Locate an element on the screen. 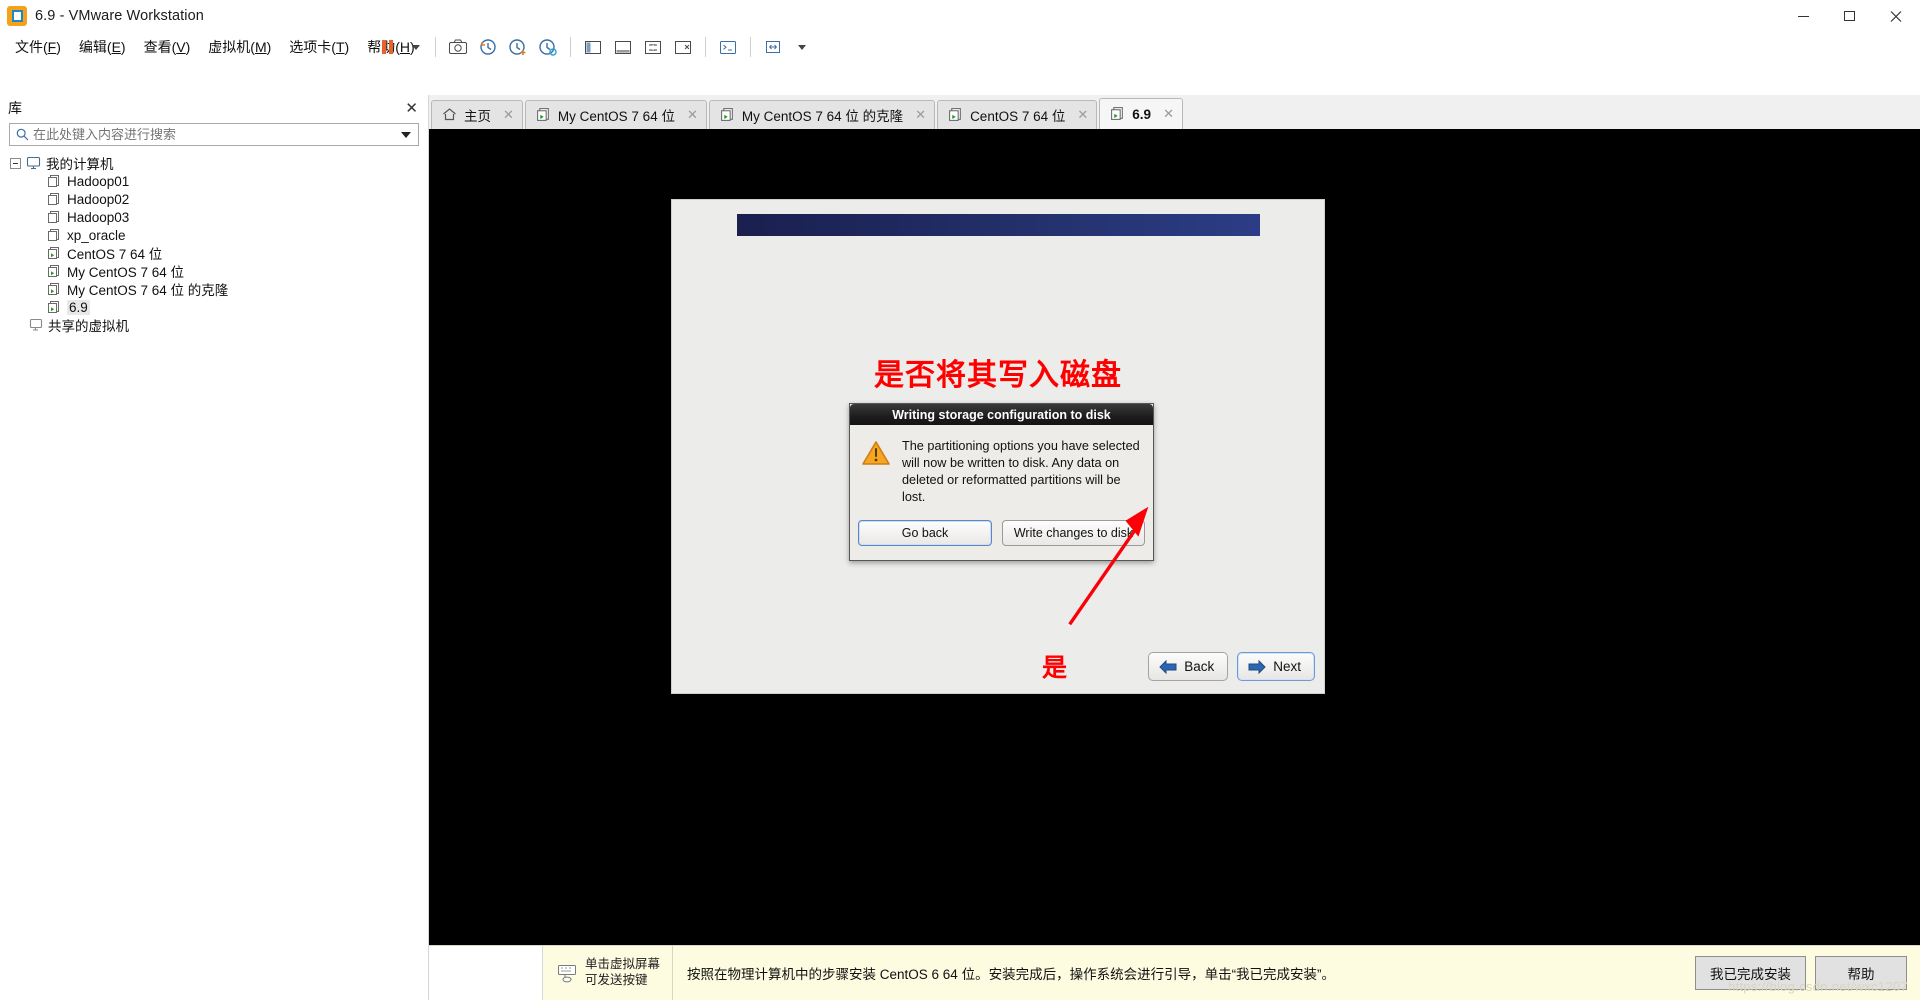  tab-label: CentOS 7 64 位 is located at coordinates (1018, 116).